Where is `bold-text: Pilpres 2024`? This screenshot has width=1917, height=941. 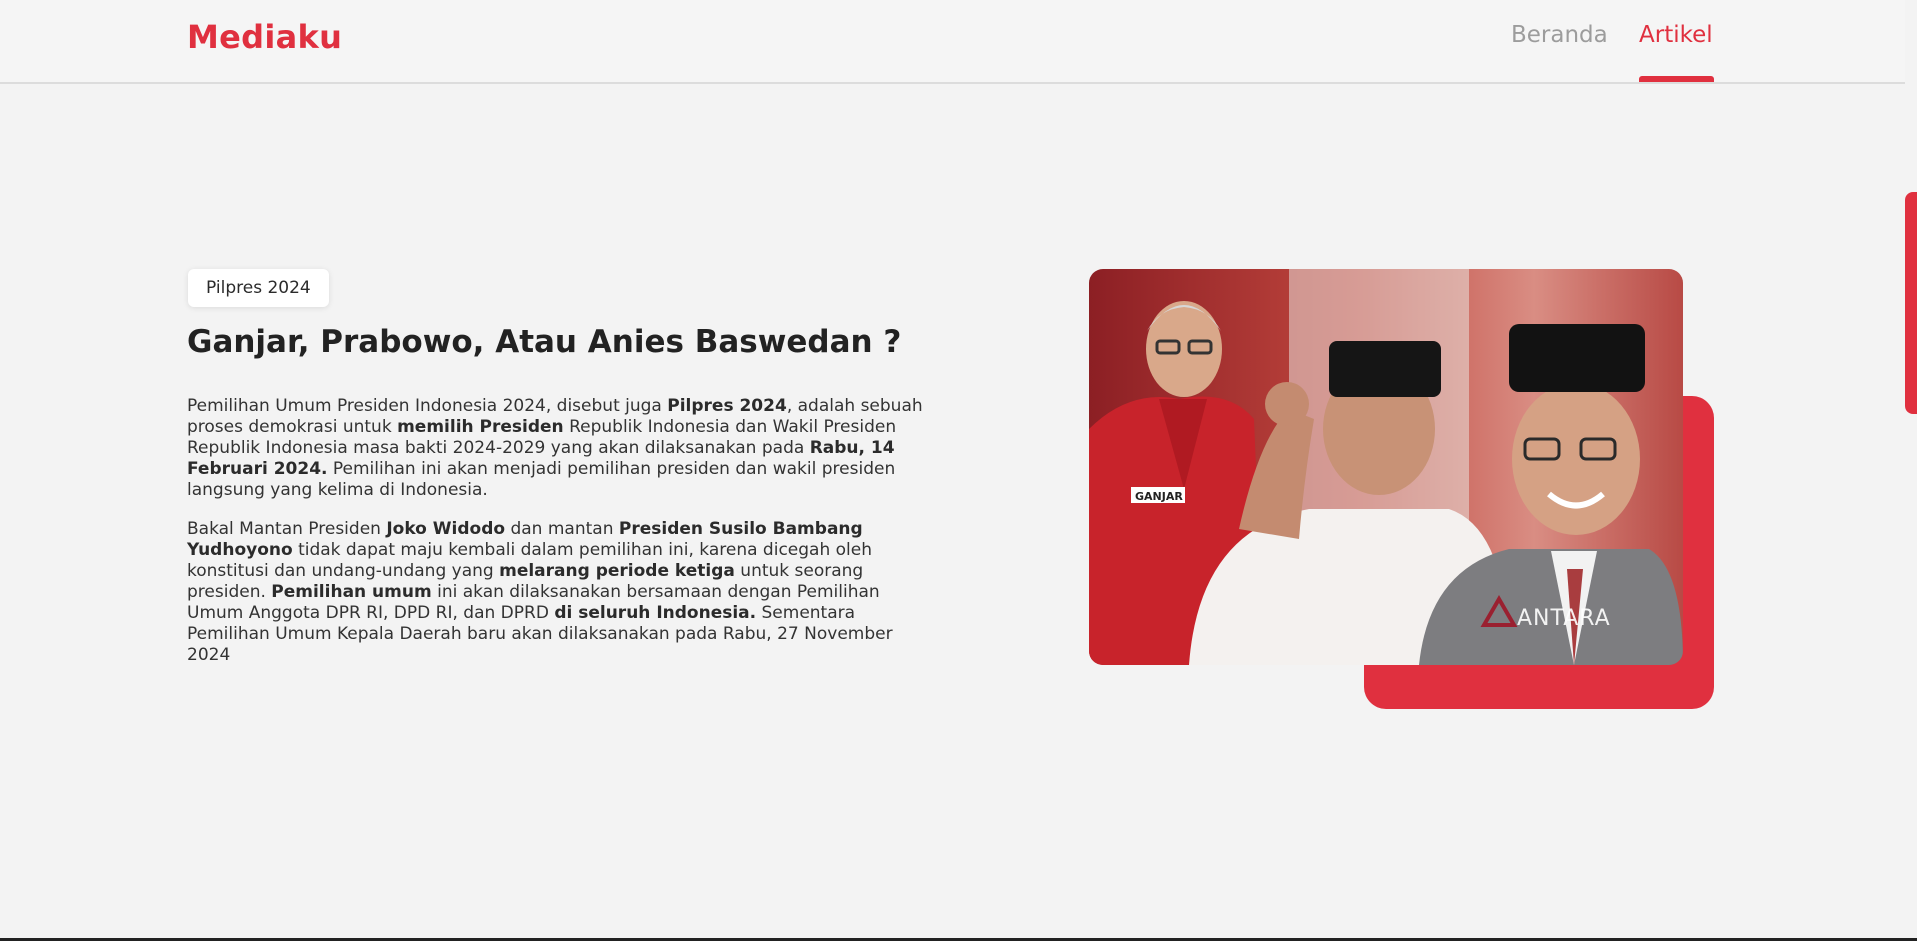
bold-text: Pilpres 2024 is located at coordinates (727, 406).